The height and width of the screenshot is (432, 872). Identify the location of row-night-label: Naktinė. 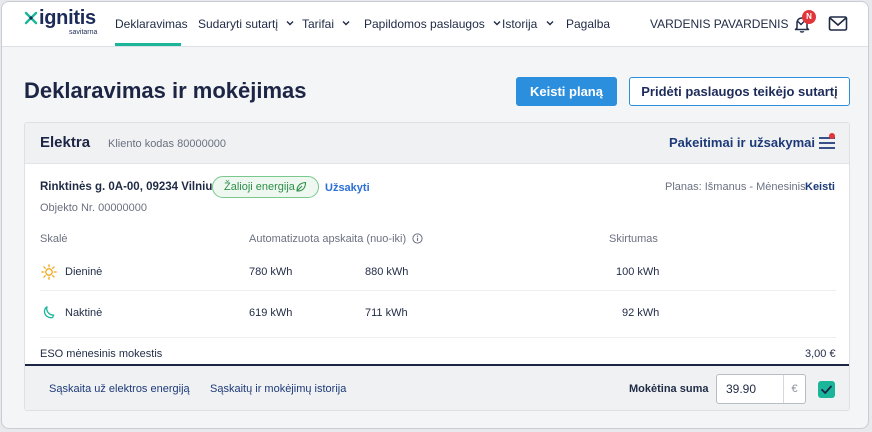
(84, 313).